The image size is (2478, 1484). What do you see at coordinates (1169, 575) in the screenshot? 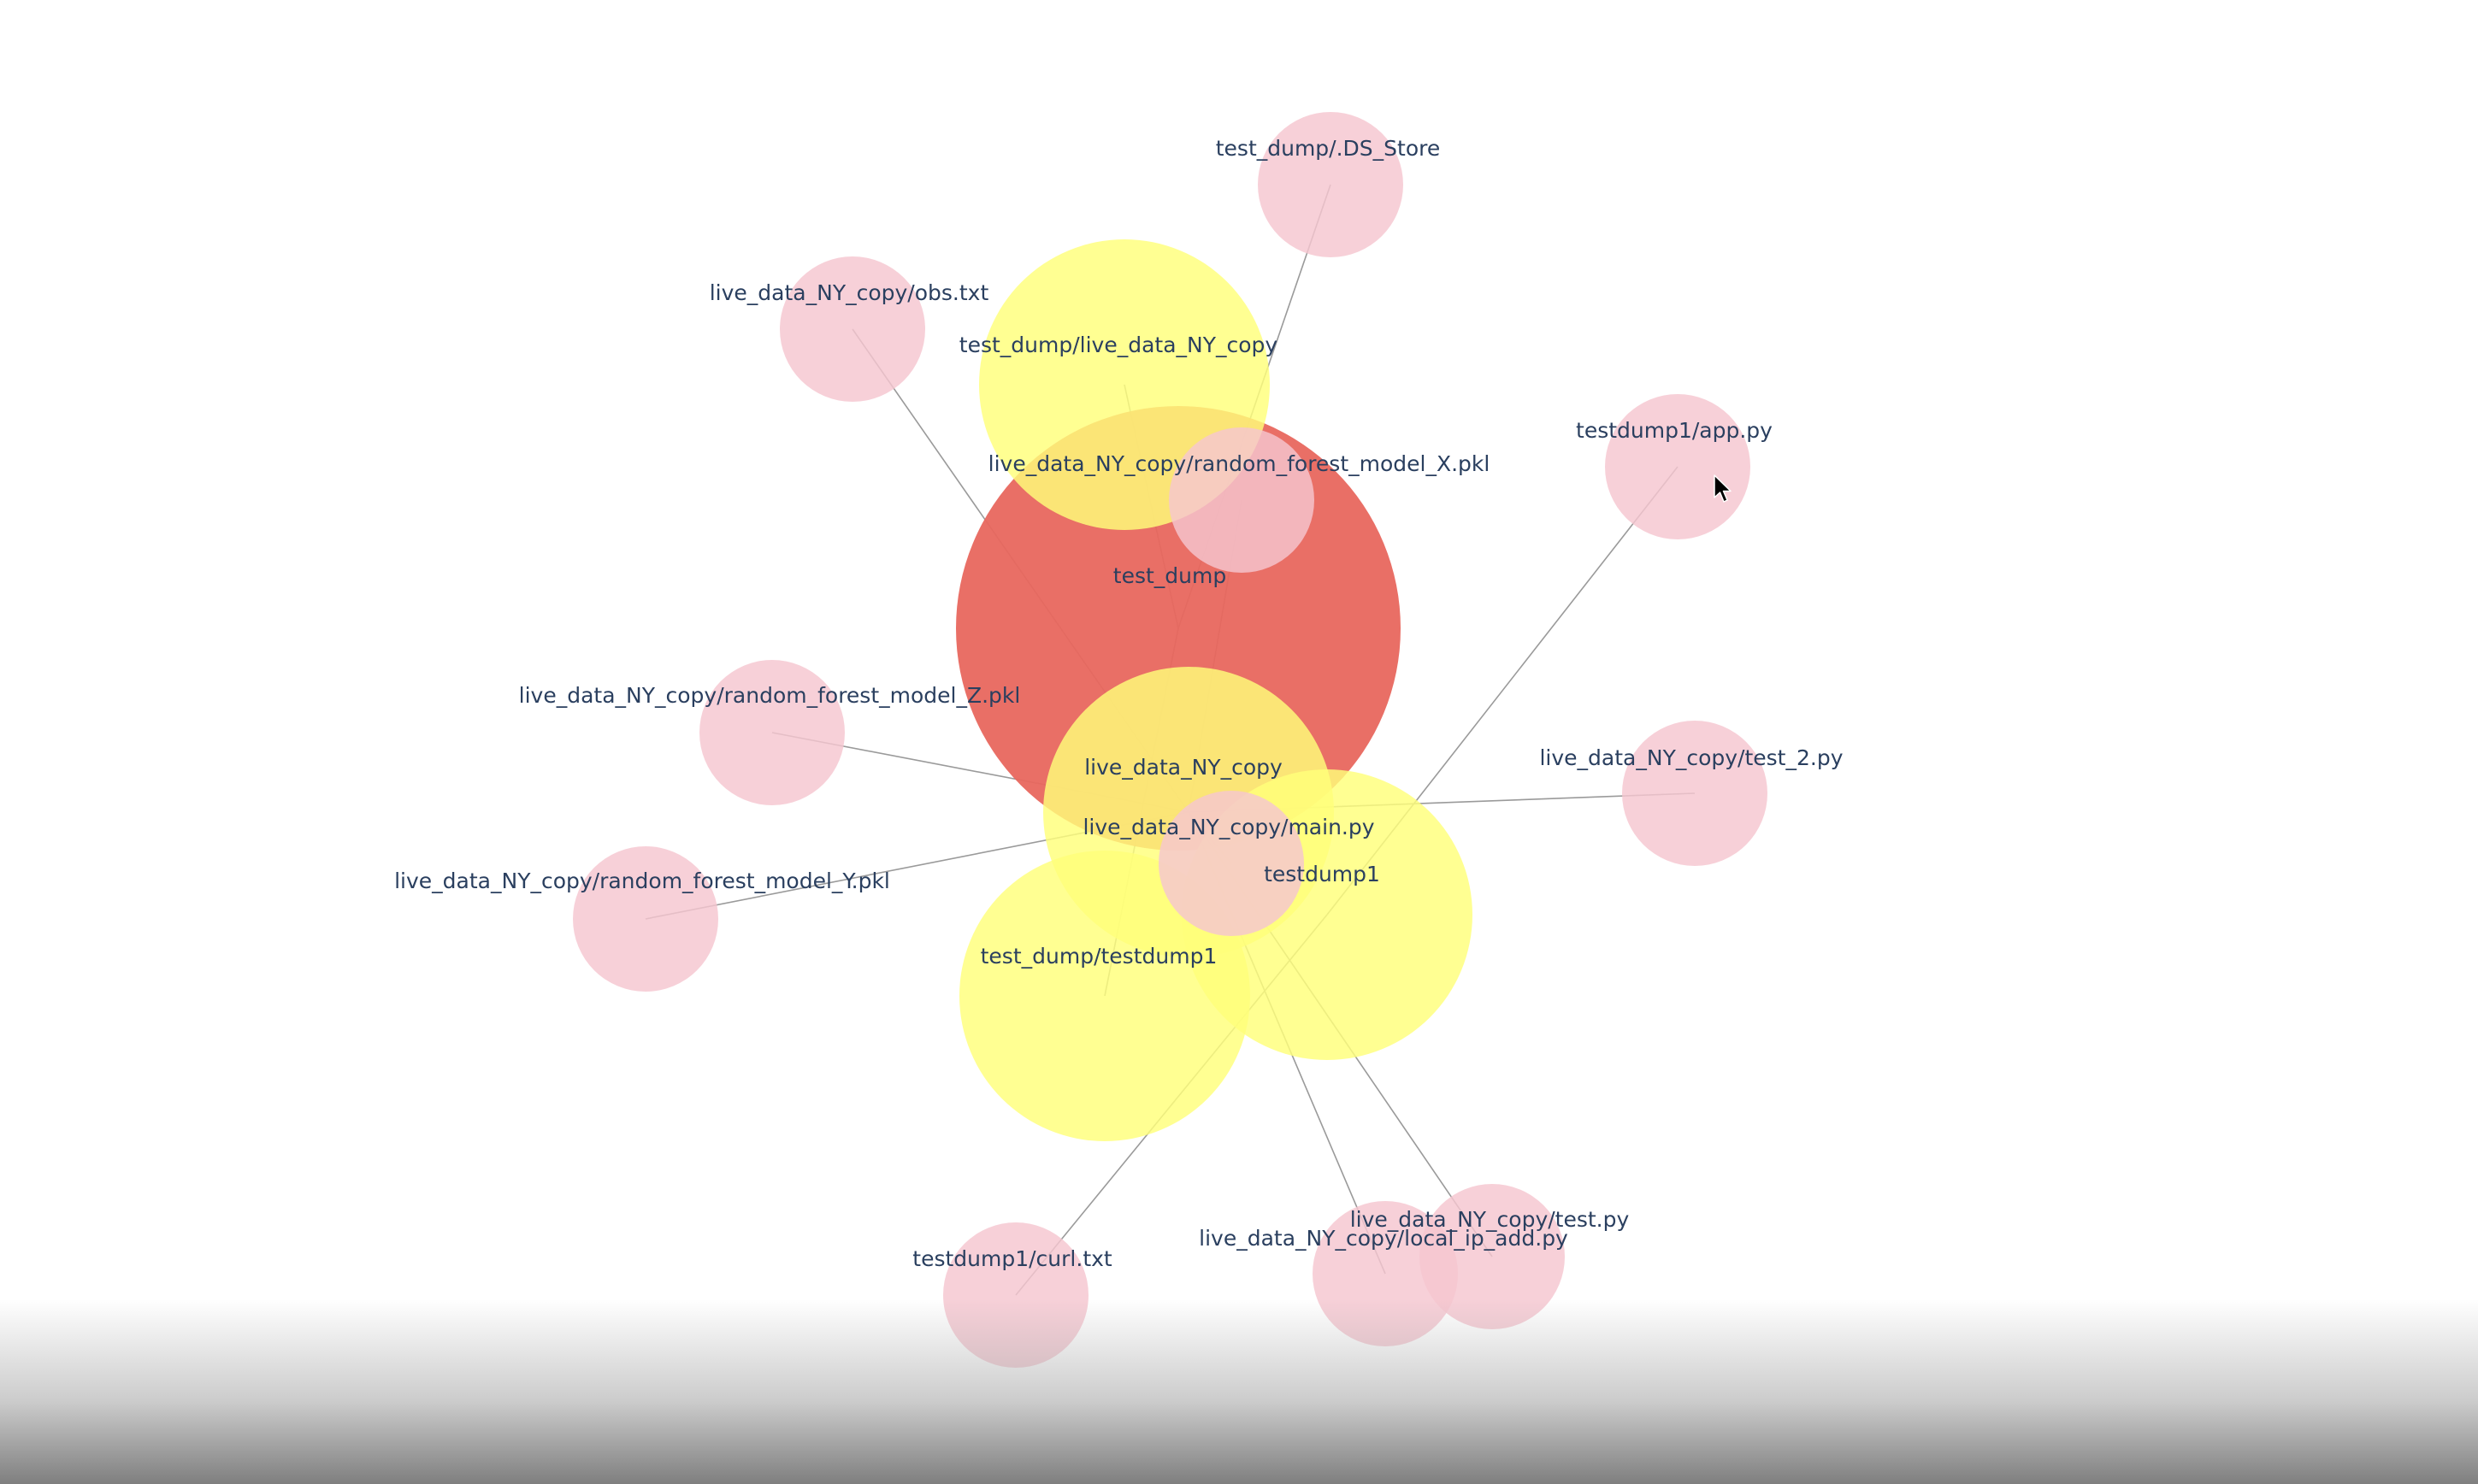
I see `node-label-test_dump: test_dump` at bounding box center [1169, 575].